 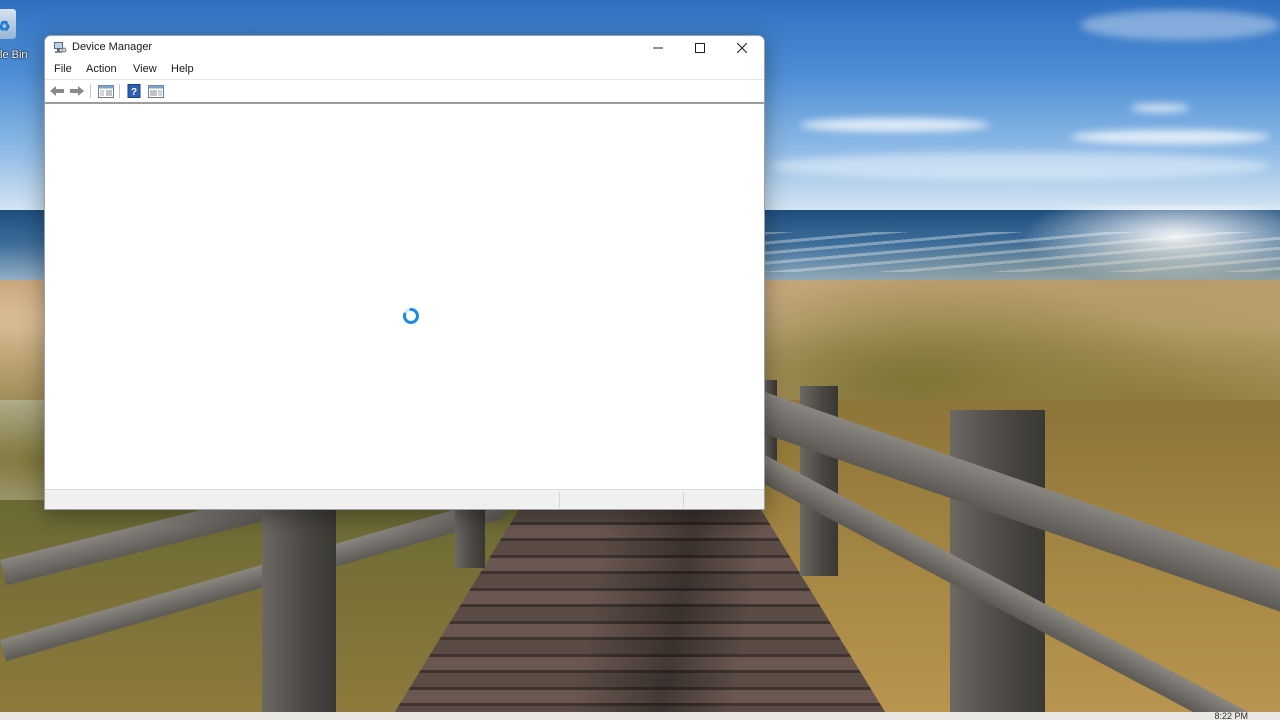 I want to click on menu-file: File, so click(x=63, y=69).